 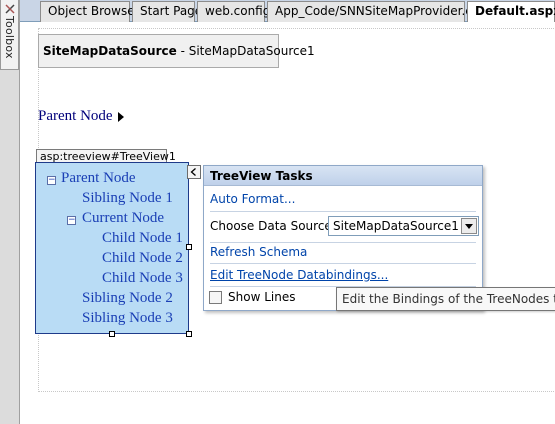 What do you see at coordinates (127, 298) in the screenshot?
I see `tree-node-sibling-2: Sibling Node 2` at bounding box center [127, 298].